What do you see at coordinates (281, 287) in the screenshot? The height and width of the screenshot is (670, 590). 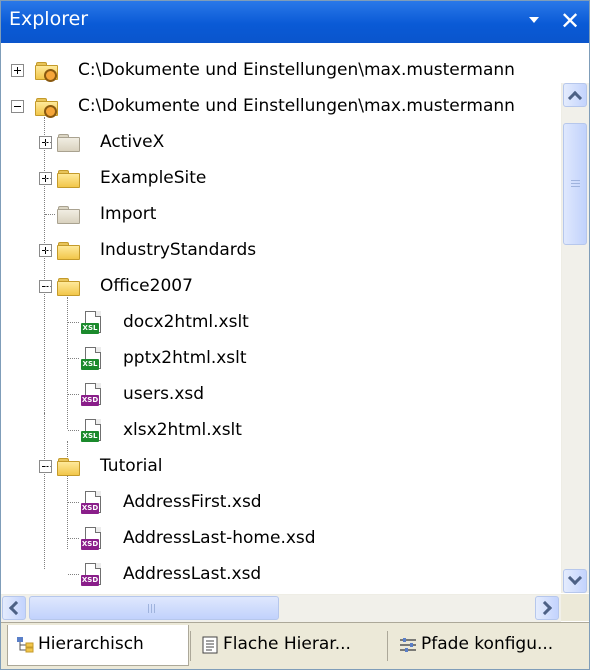 I see `folder-row: Office2007` at bounding box center [281, 287].